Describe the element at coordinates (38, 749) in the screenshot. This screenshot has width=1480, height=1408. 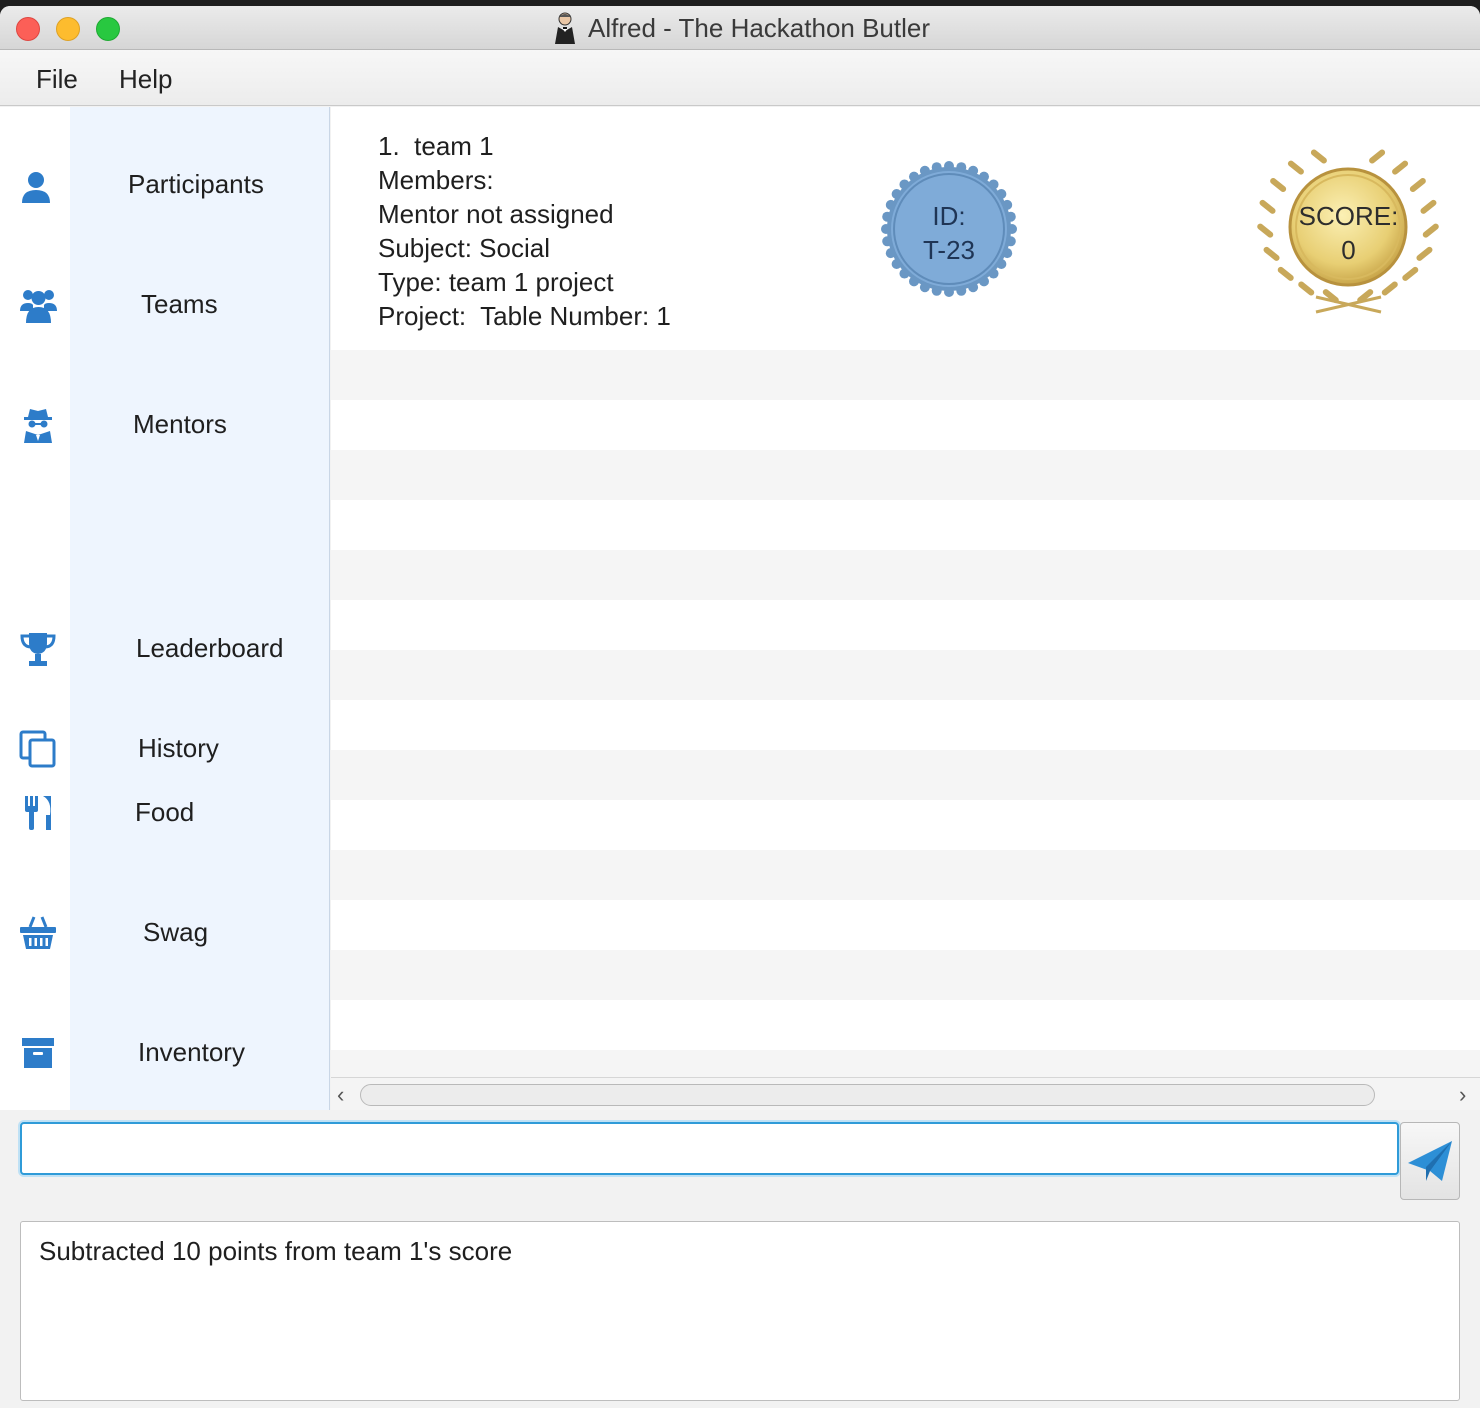
I see `copy-icon` at that location.